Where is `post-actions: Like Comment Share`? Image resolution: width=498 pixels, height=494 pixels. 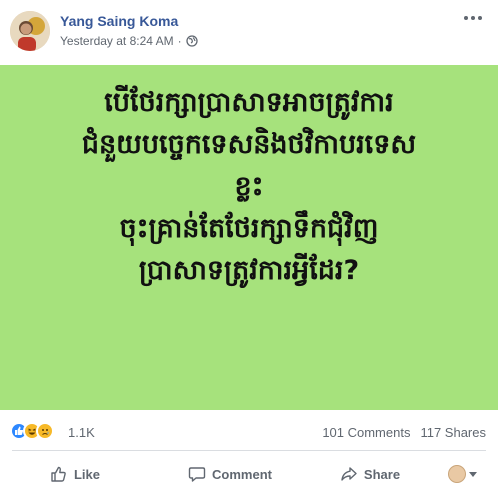 post-actions: Like Comment Share is located at coordinates (249, 474).